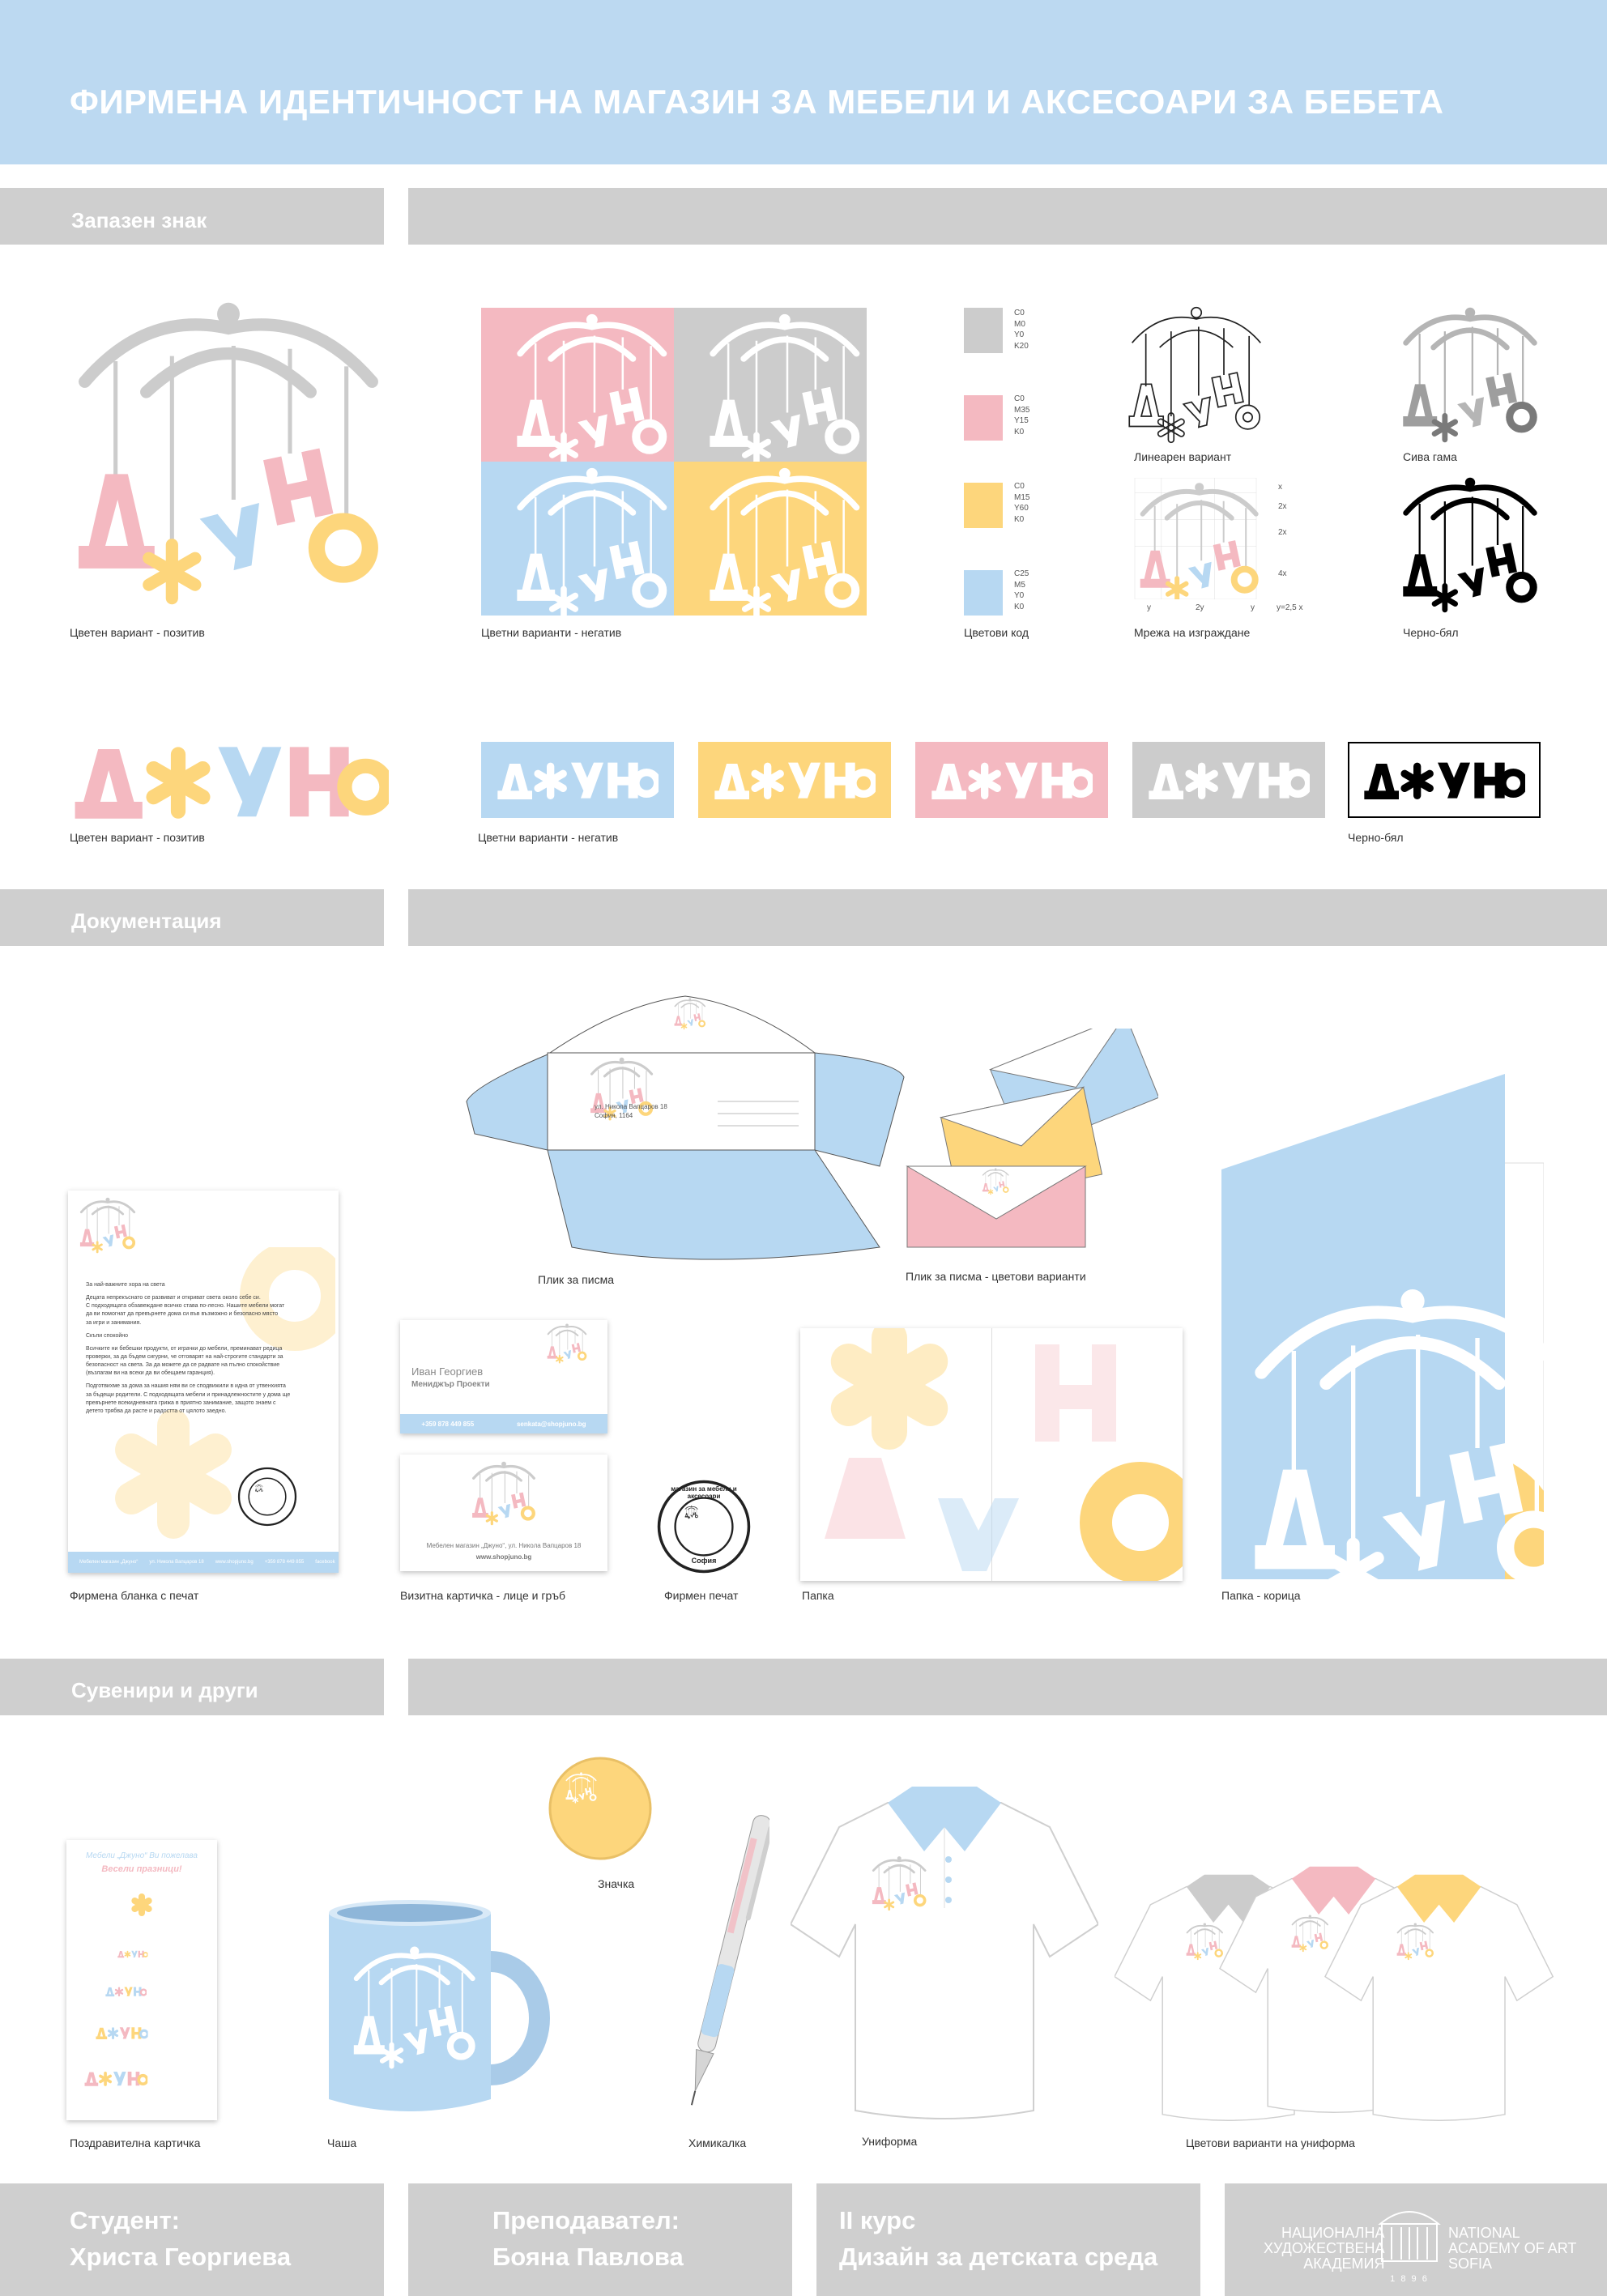 The height and width of the screenshot is (2296, 1607). Describe the element at coordinates (1192, 633) in the screenshot. I see `caption-grid: Мрежа на изграждане` at that location.